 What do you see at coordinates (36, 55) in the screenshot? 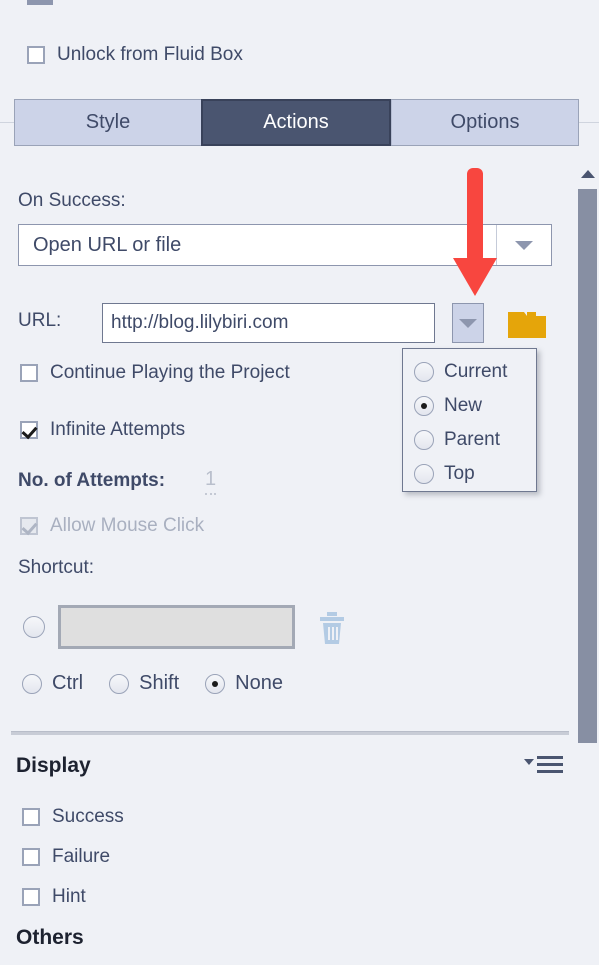
I see `unlock-from-fluid-box-checkbox` at bounding box center [36, 55].